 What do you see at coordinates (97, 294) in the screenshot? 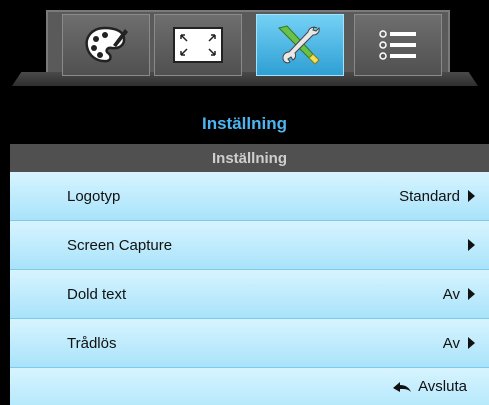
I see `menu-item-label: Dold text` at bounding box center [97, 294].